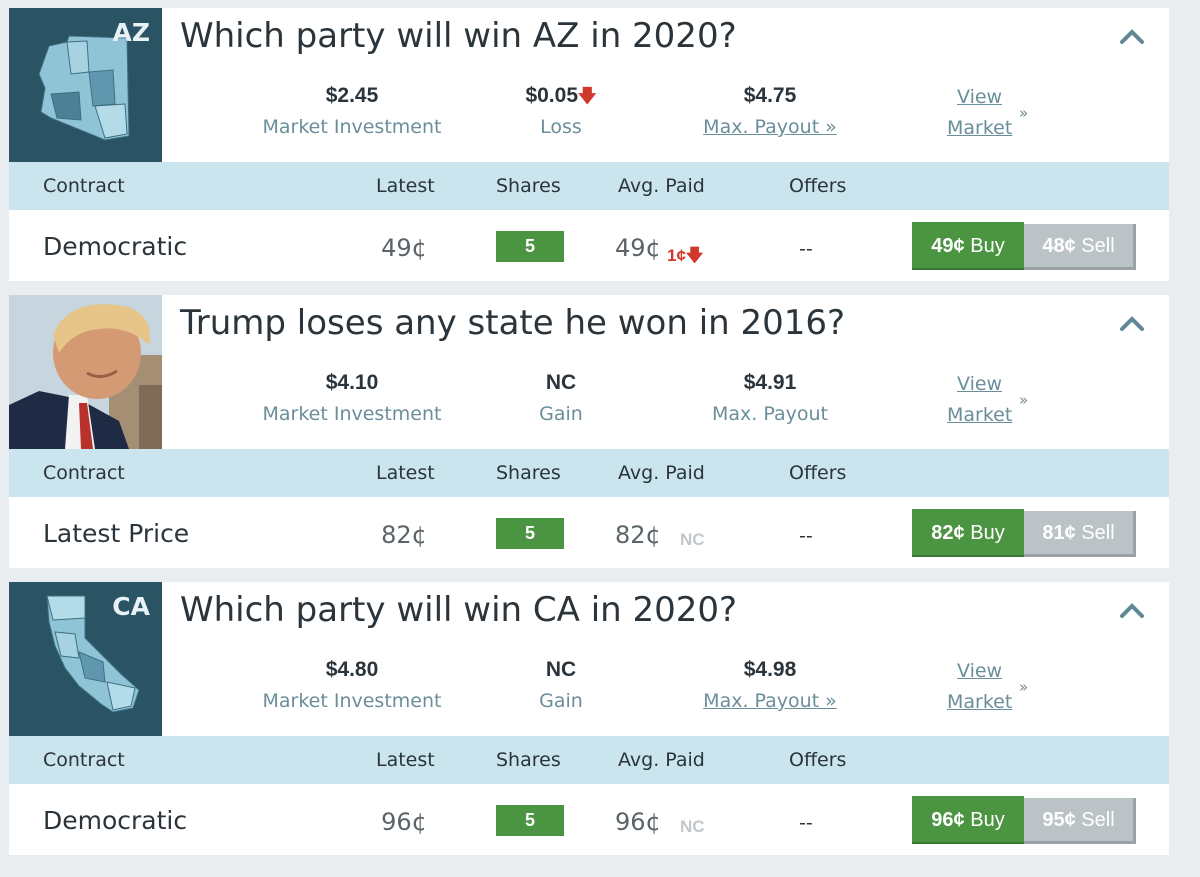 Image resolution: width=1200 pixels, height=877 pixels. Describe the element at coordinates (352, 382) in the screenshot. I see `investment-value: $4.10` at that location.